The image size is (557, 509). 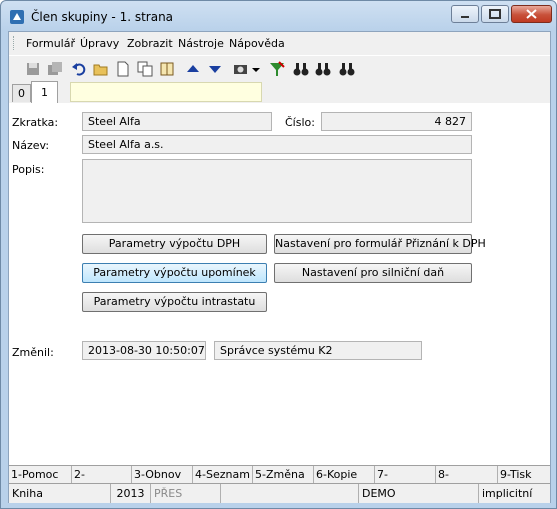 I want to click on book-icon, so click(x=167, y=69).